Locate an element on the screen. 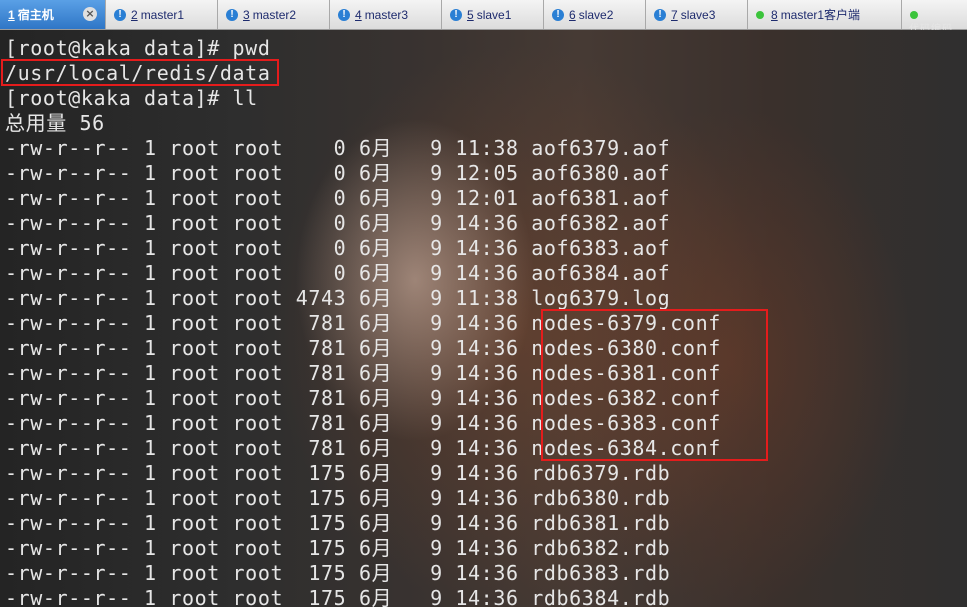  tab-label: slave2 is located at coordinates (596, 14).